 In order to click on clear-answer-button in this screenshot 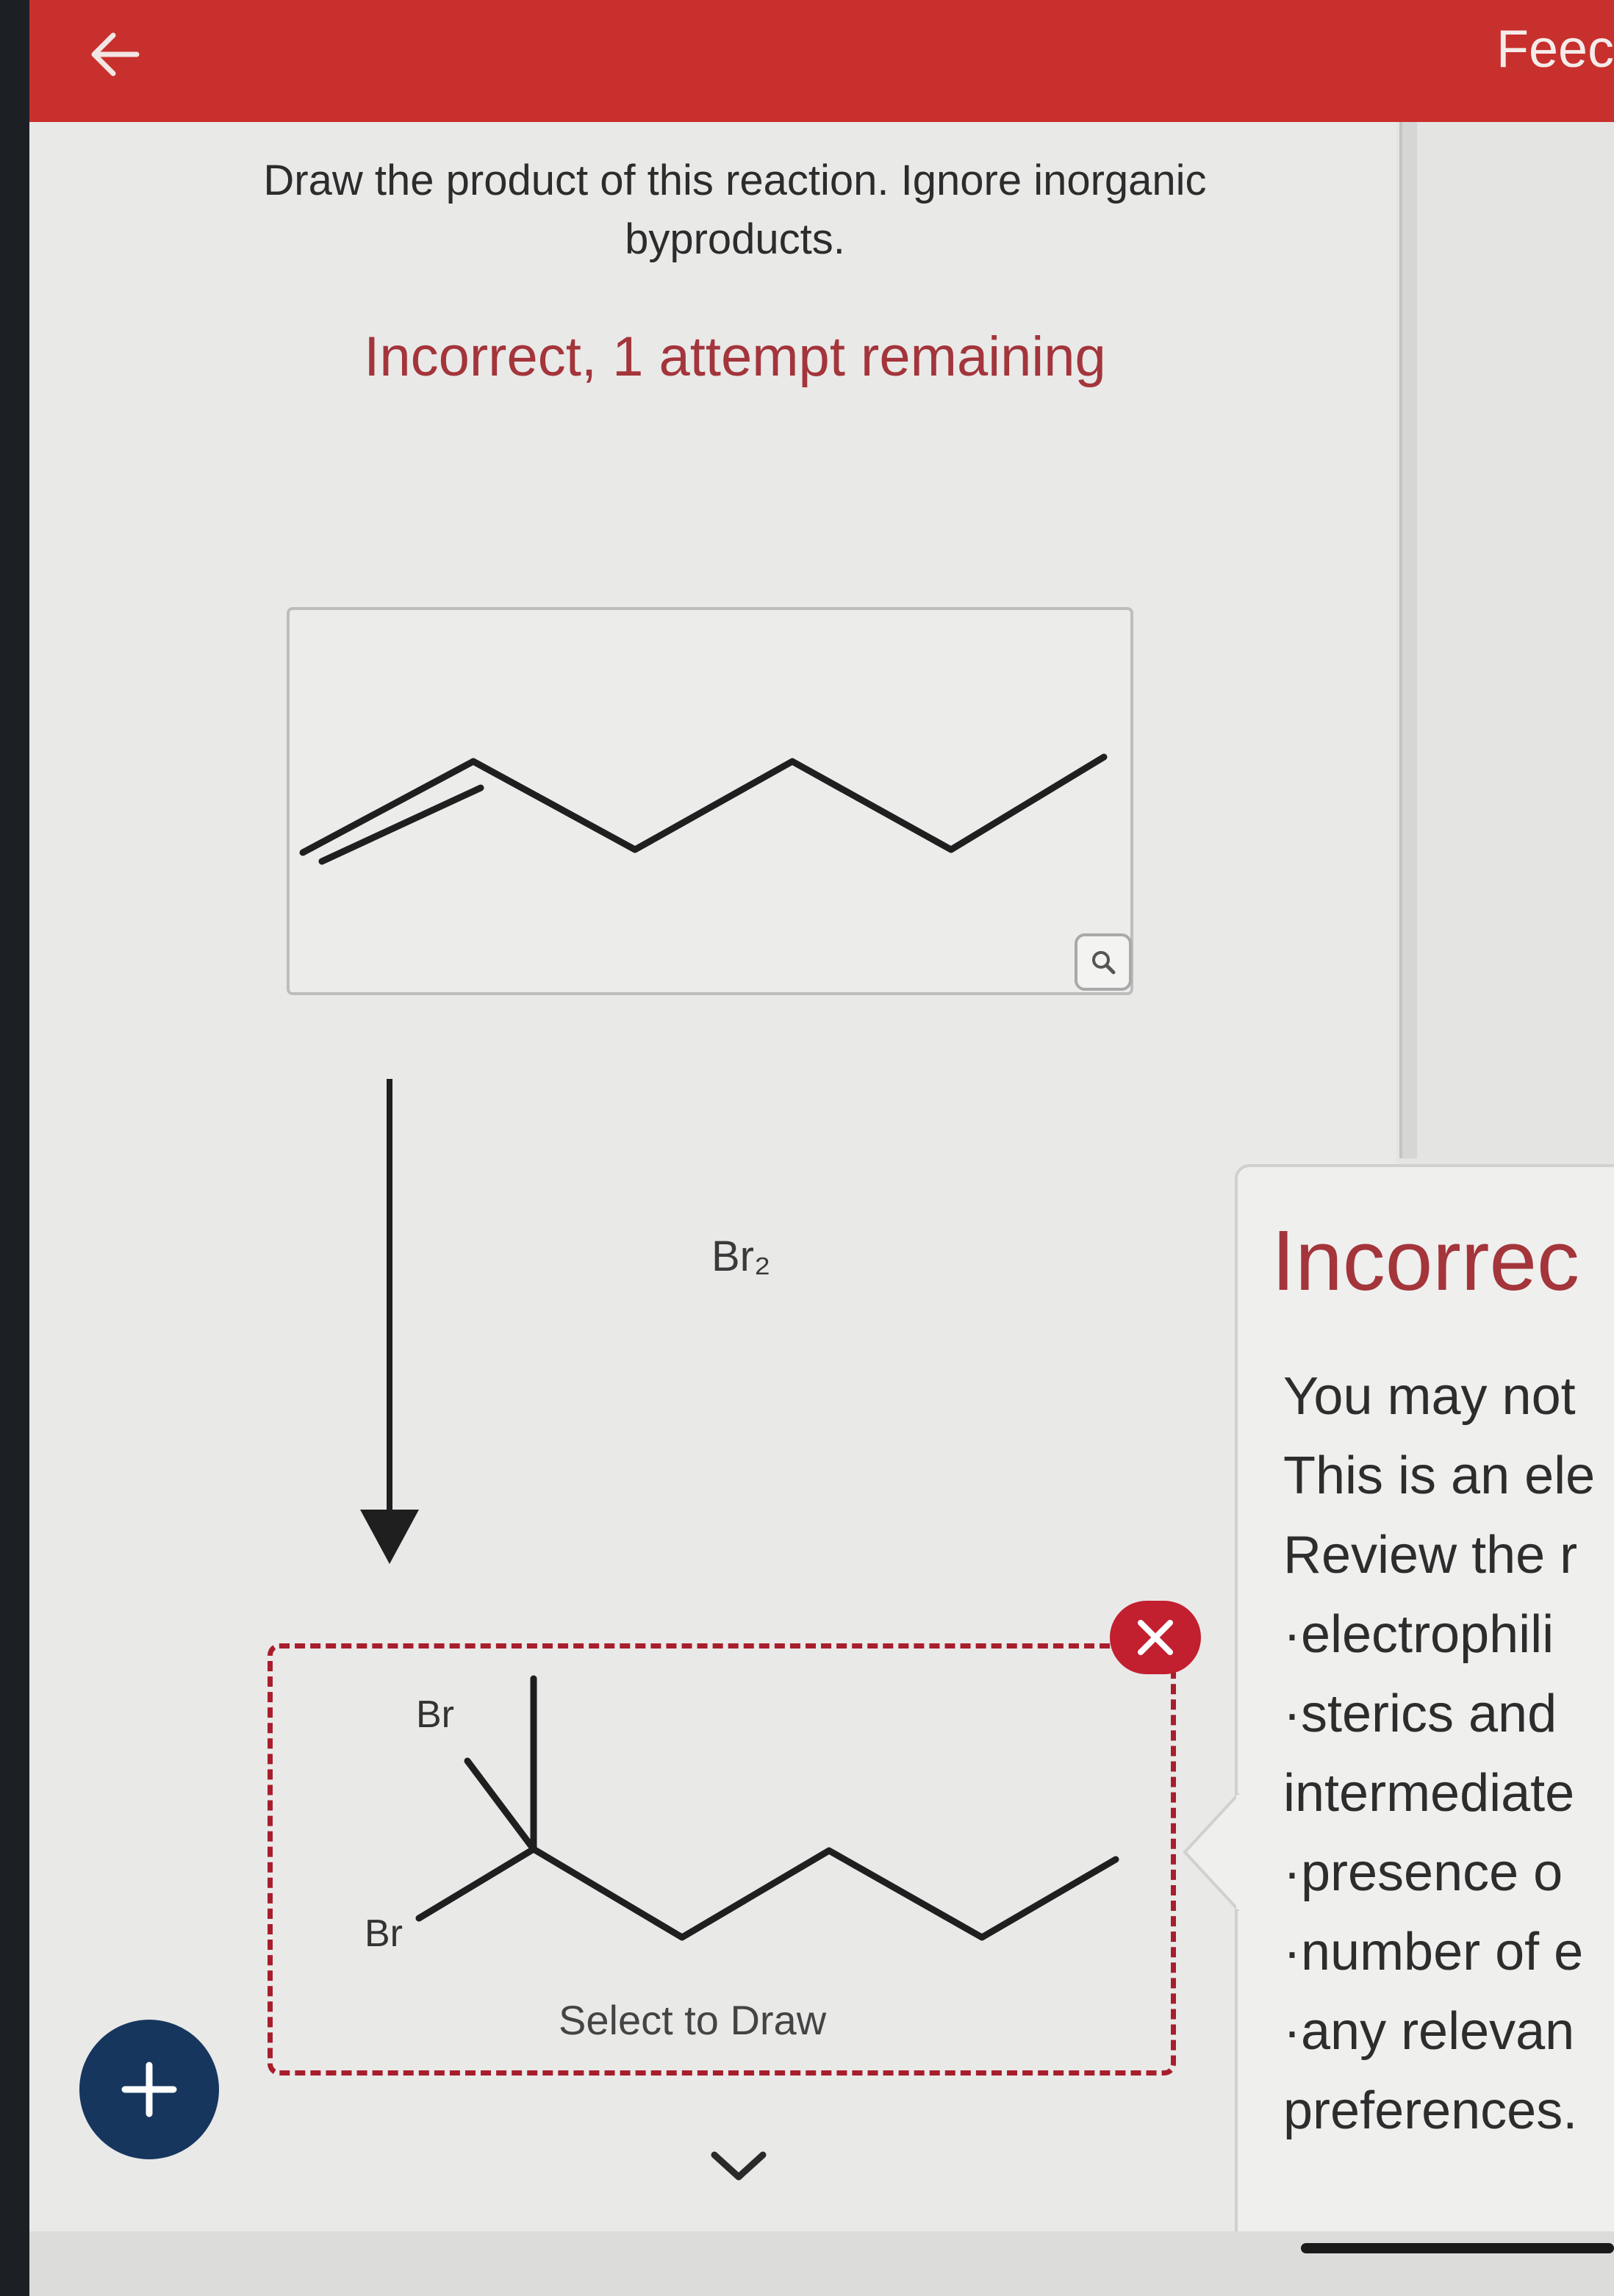, I will do `click(1155, 1637)`.